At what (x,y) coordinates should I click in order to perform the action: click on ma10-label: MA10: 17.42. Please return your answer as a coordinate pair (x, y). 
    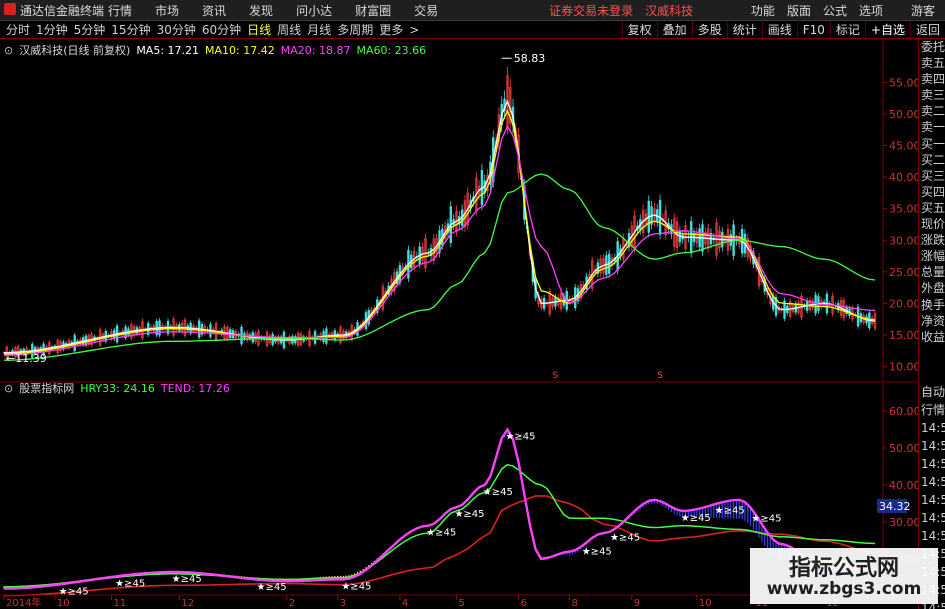
    Looking at the image, I should click on (240, 50).